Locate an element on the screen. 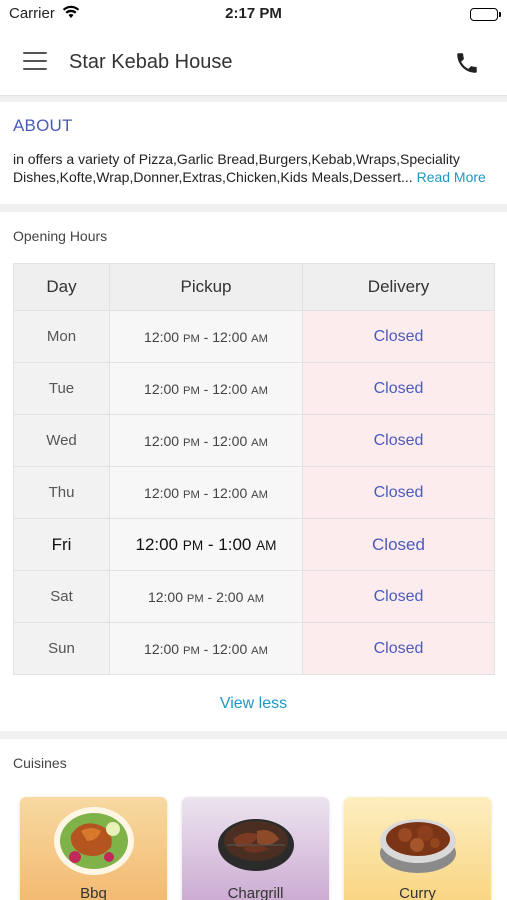 The height and width of the screenshot is (900, 507). day-cell: Fri is located at coordinates (61, 544).